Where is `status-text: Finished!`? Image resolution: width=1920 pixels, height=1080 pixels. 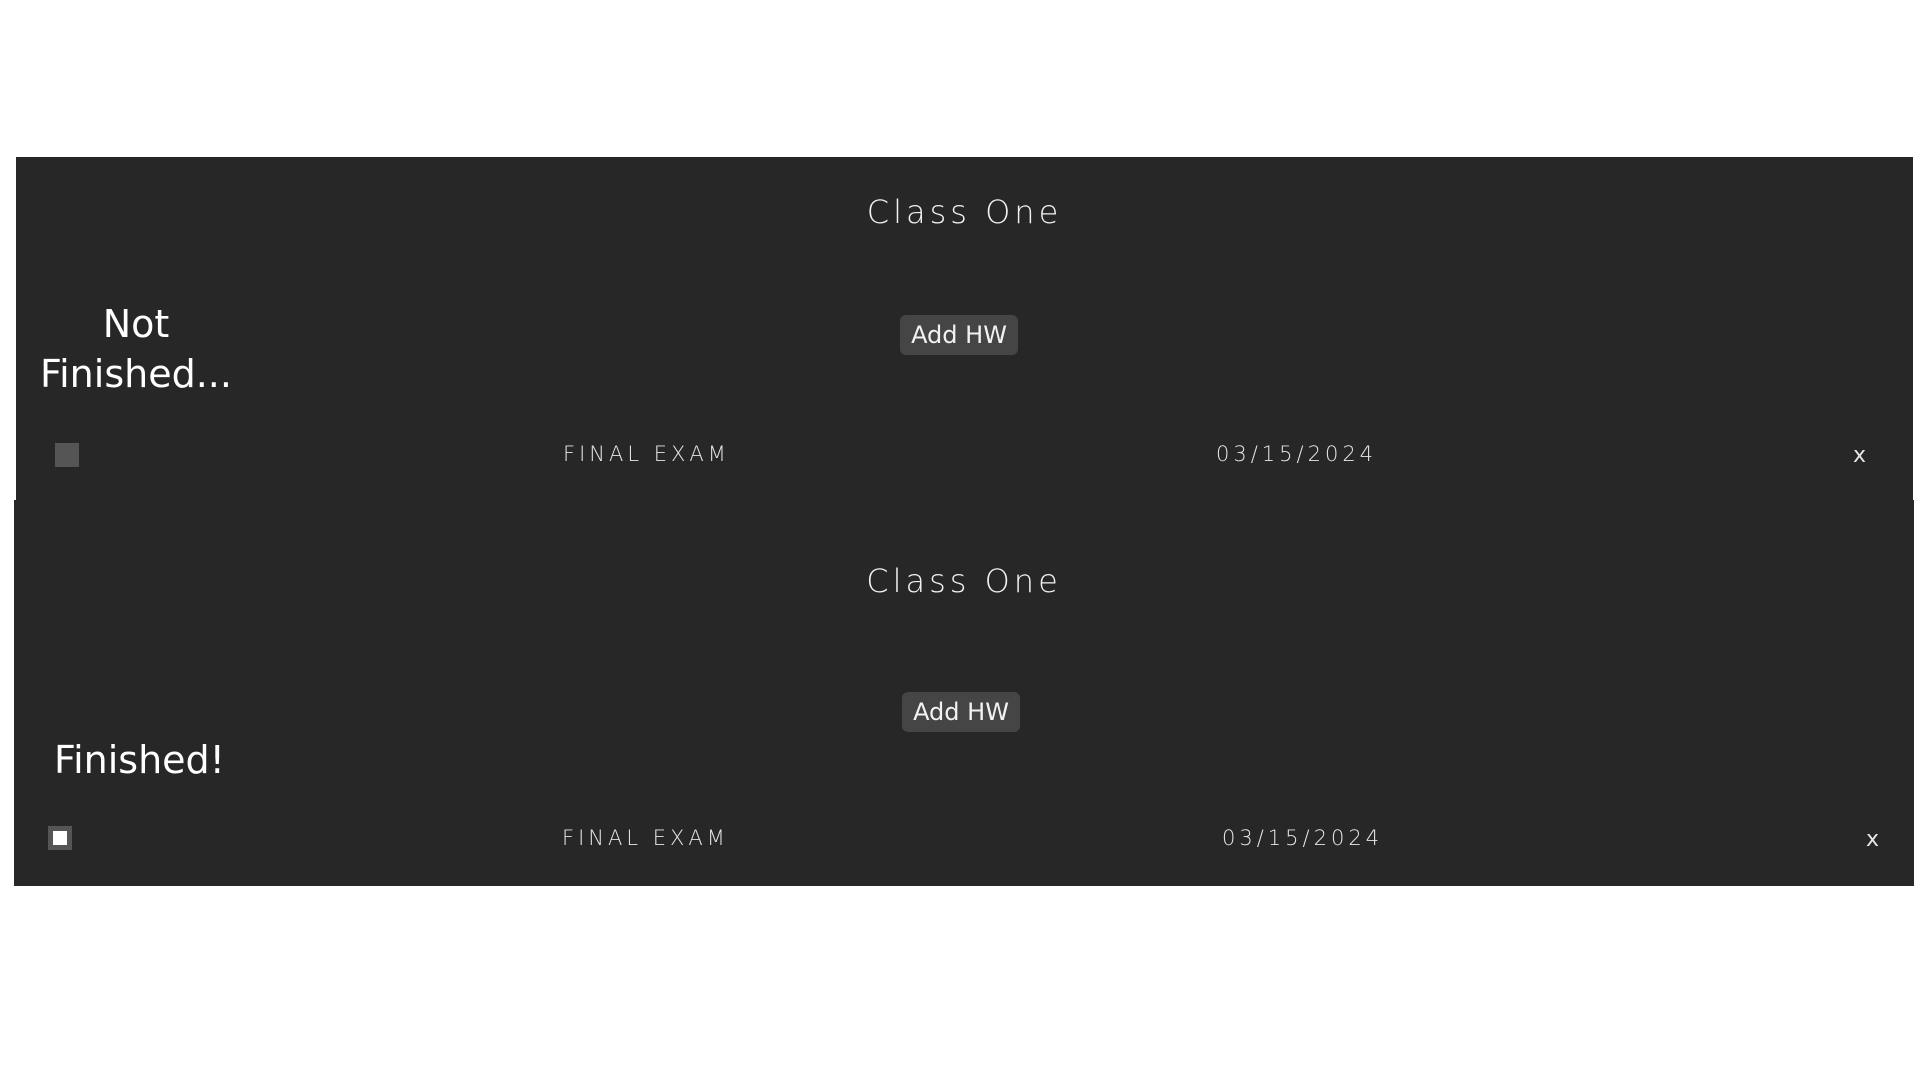
status-text: Finished! is located at coordinates (139, 760).